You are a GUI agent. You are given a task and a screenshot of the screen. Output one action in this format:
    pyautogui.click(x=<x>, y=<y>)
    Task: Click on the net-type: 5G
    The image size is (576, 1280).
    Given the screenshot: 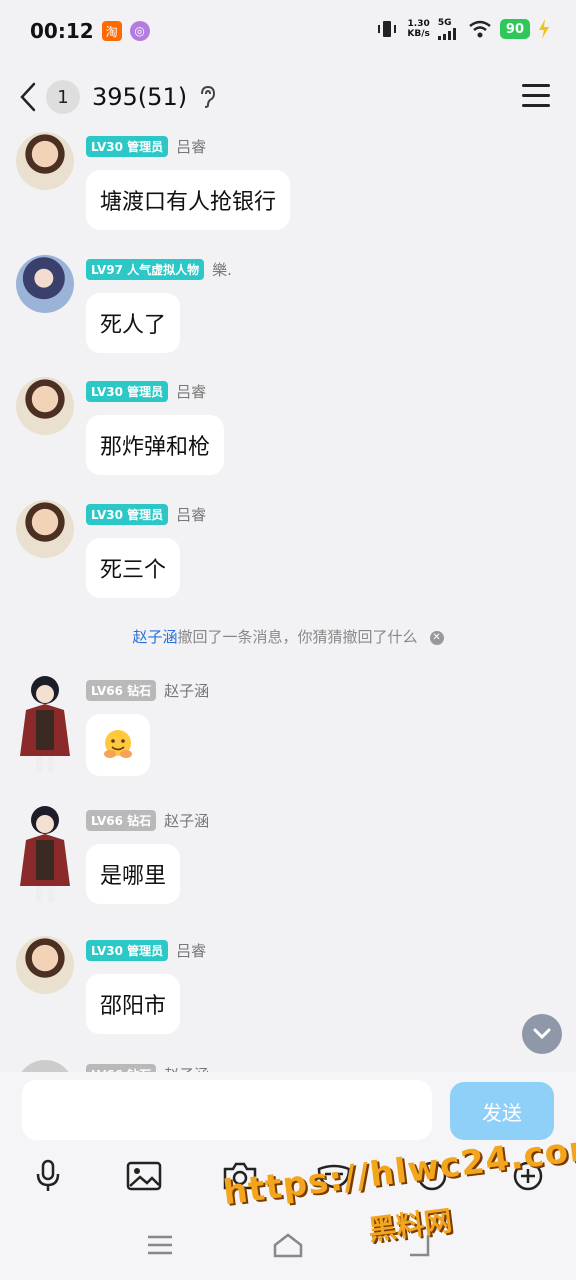 What is the action you would take?
    pyautogui.click(x=444, y=23)
    